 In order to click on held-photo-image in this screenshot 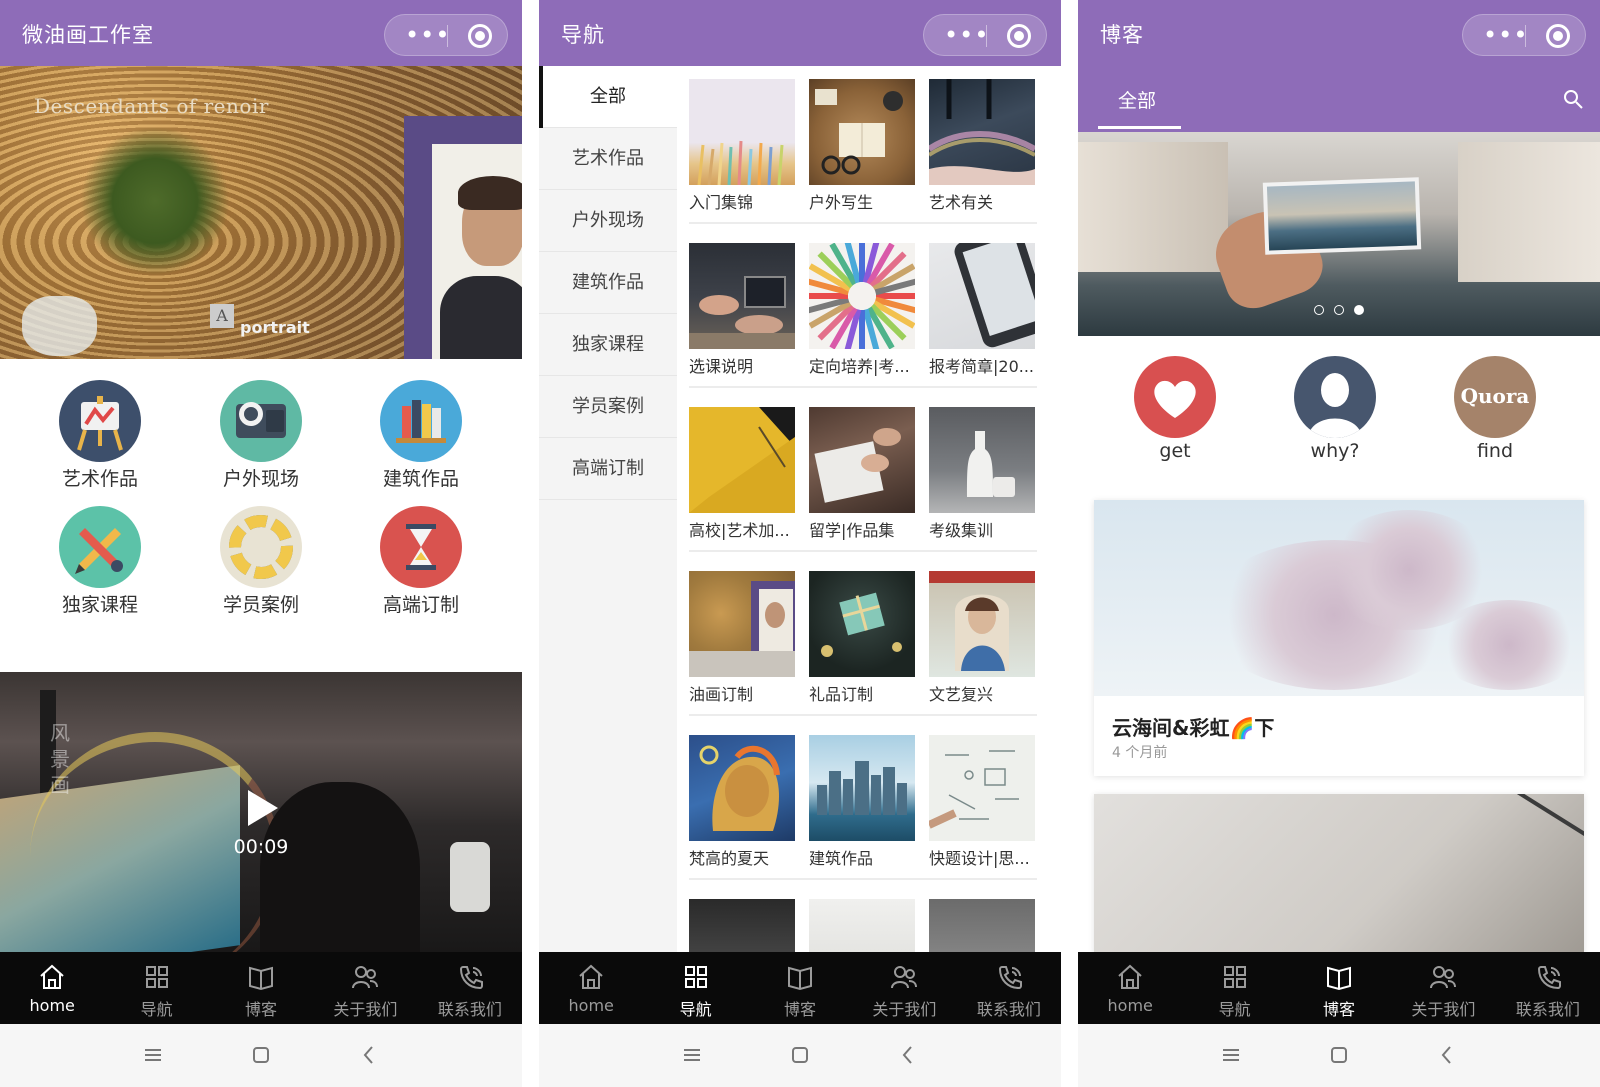, I will do `click(1342, 216)`.